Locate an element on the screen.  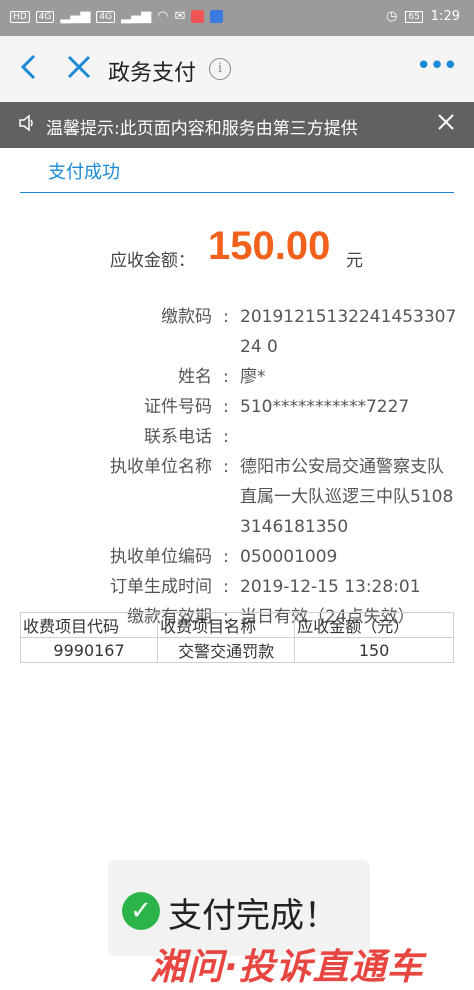
alarm-icon: ◷ is located at coordinates (392, 16).